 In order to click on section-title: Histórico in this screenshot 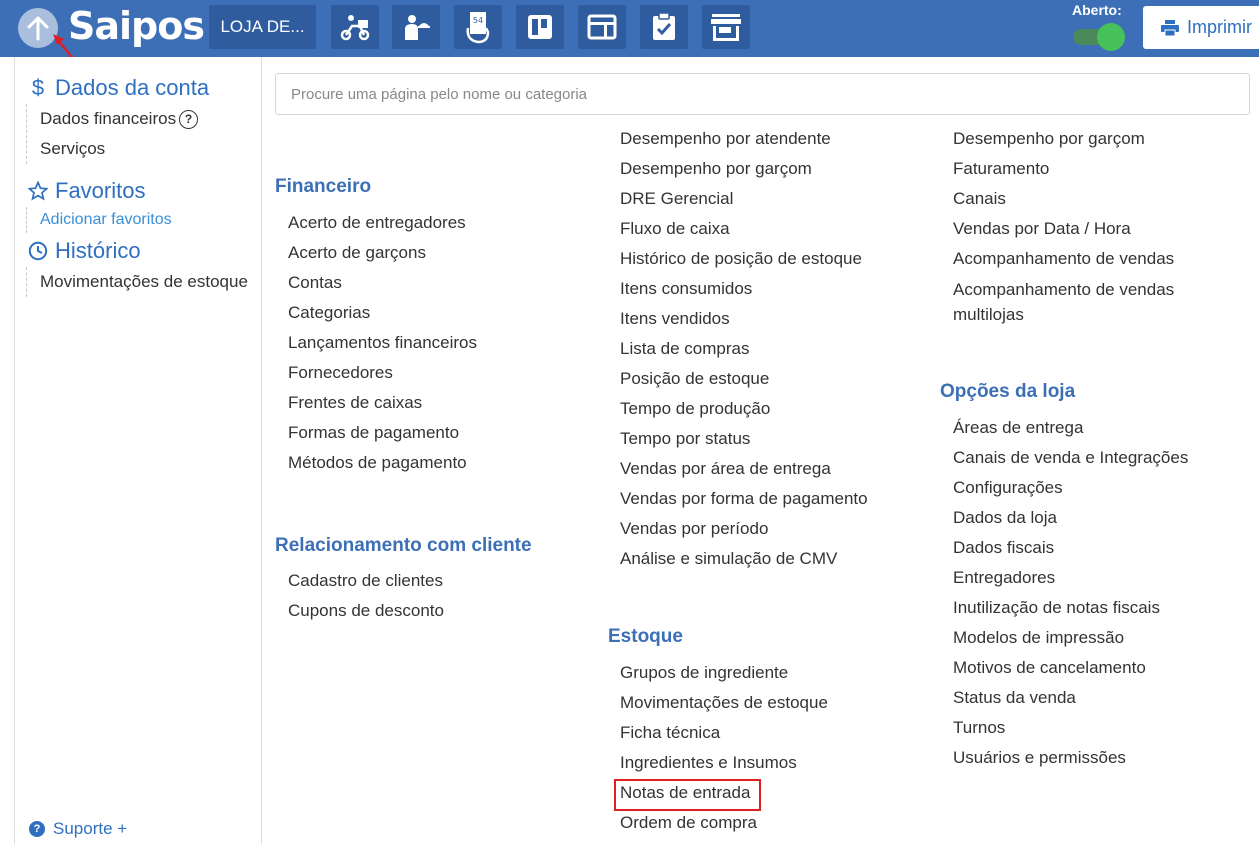, I will do `click(98, 250)`.